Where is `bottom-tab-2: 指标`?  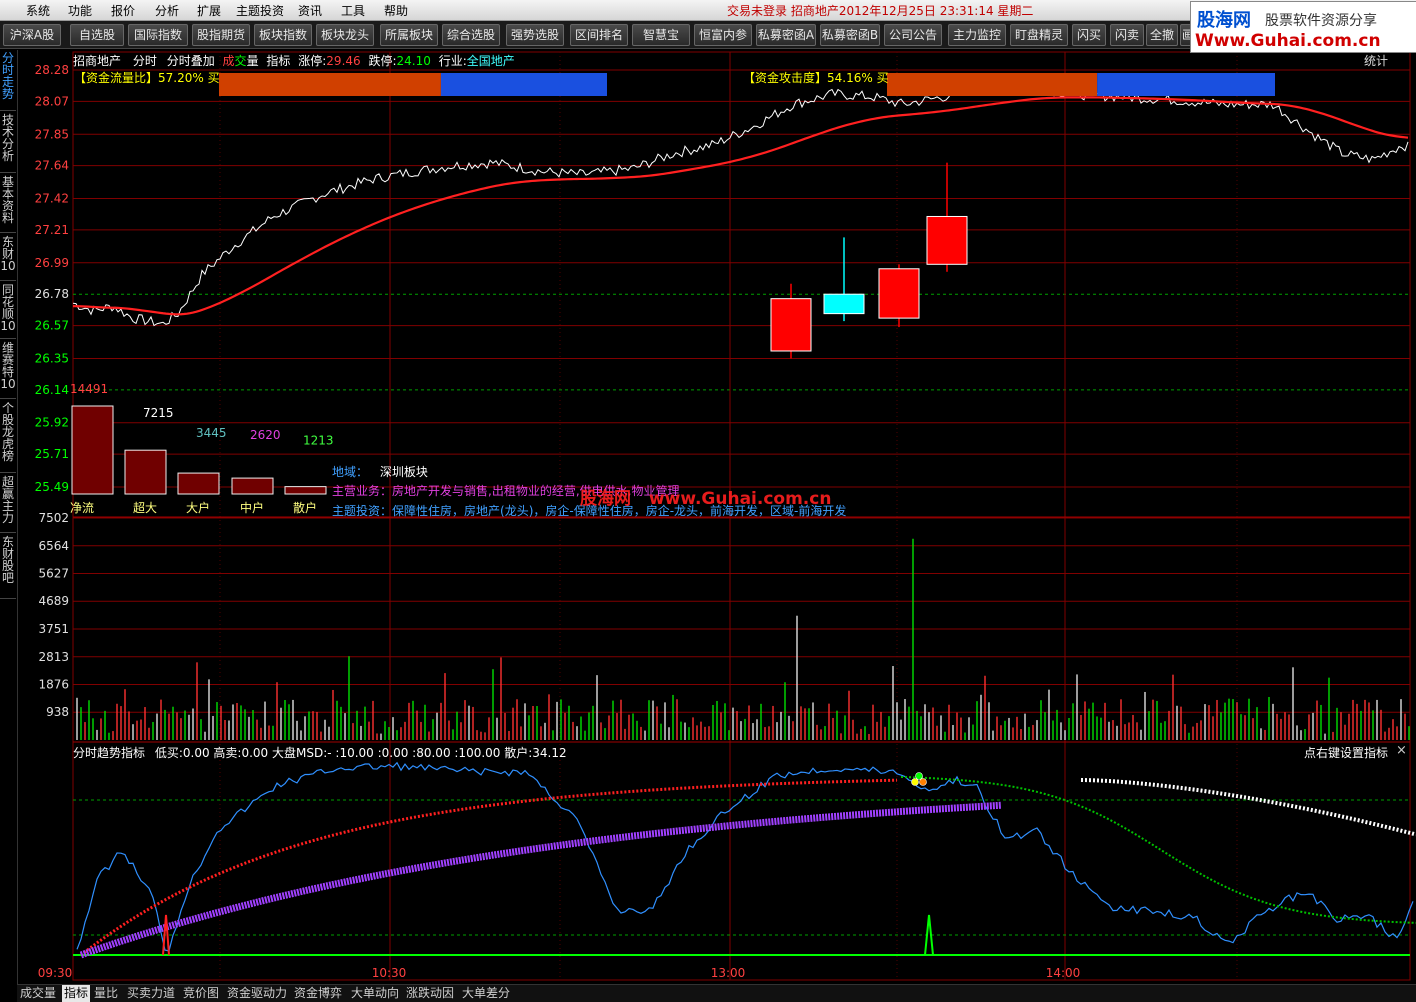 bottom-tab-2: 指标 is located at coordinates (76, 993).